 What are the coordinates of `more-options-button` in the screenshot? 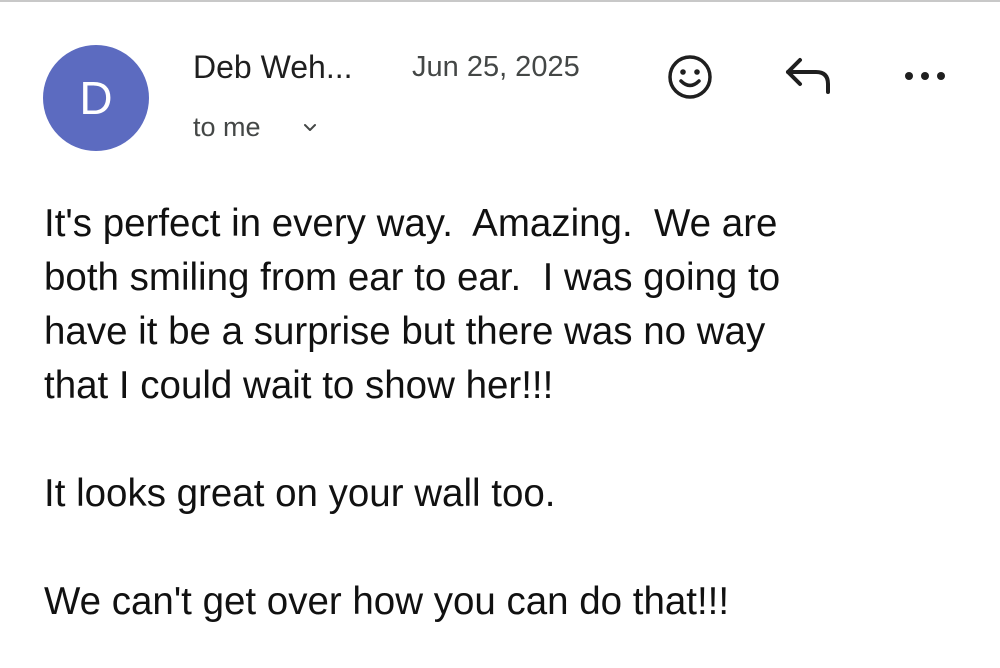 It's located at (925, 76).